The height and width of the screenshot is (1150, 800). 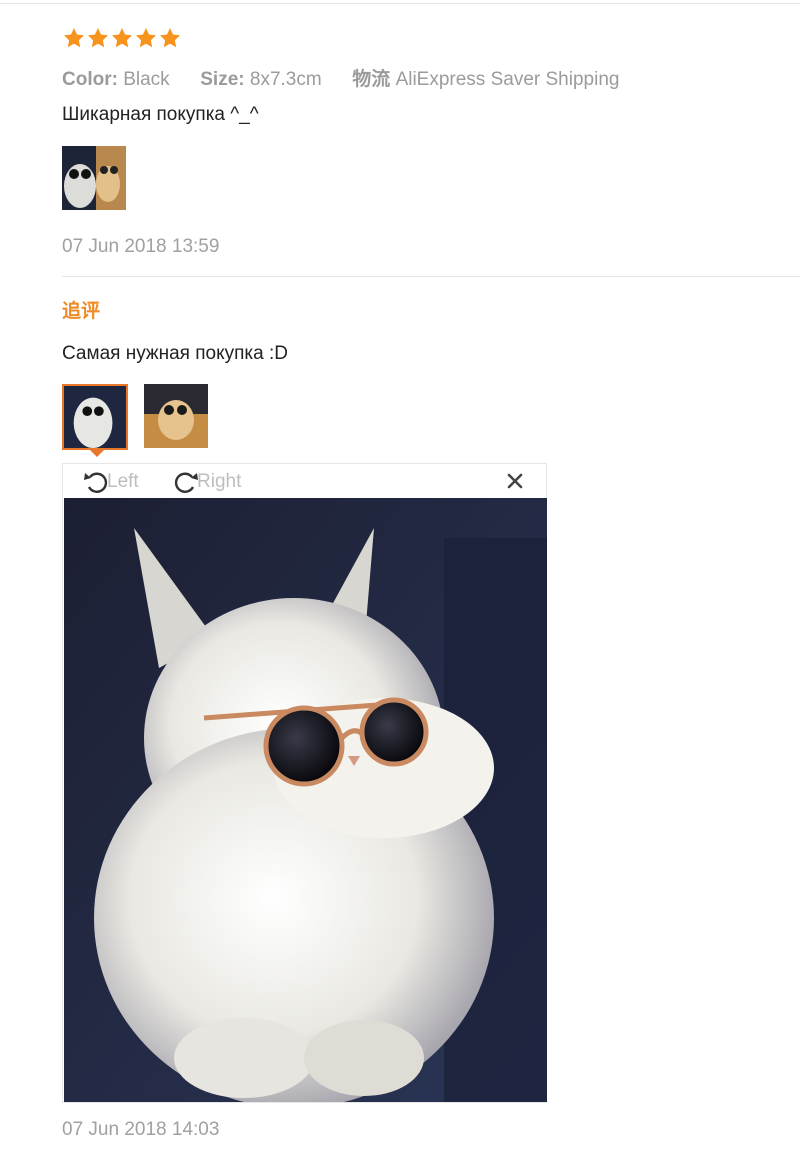 I want to click on rotate-left-label: Left, so click(x=123, y=481).